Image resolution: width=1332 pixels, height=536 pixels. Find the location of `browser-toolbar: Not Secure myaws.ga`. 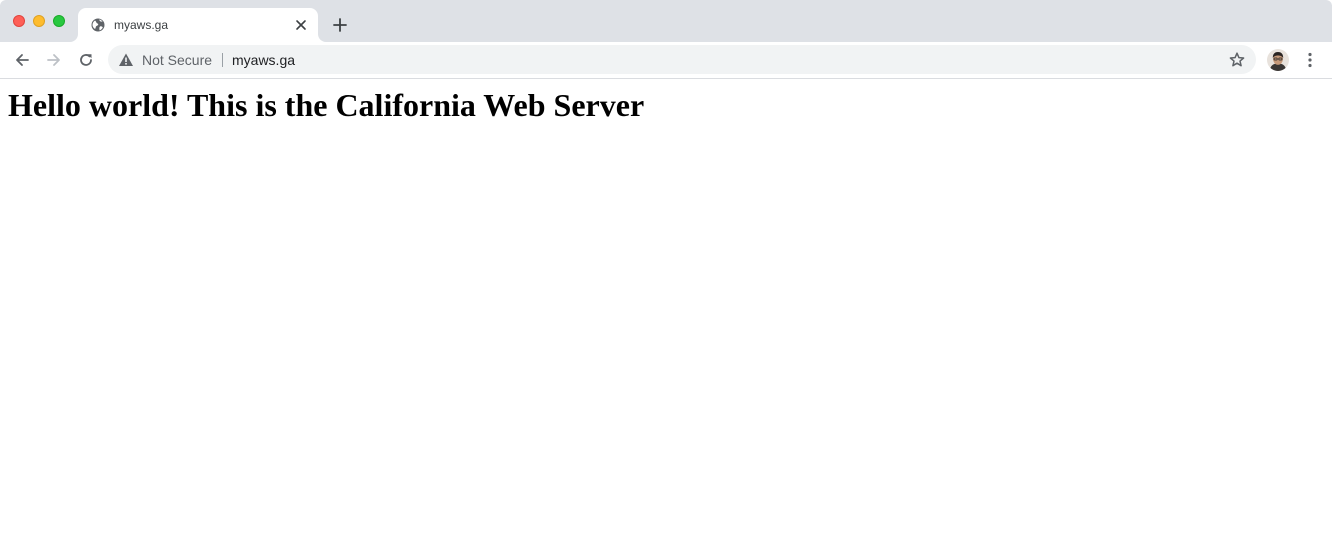

browser-toolbar: Not Secure myaws.ga is located at coordinates (666, 60).